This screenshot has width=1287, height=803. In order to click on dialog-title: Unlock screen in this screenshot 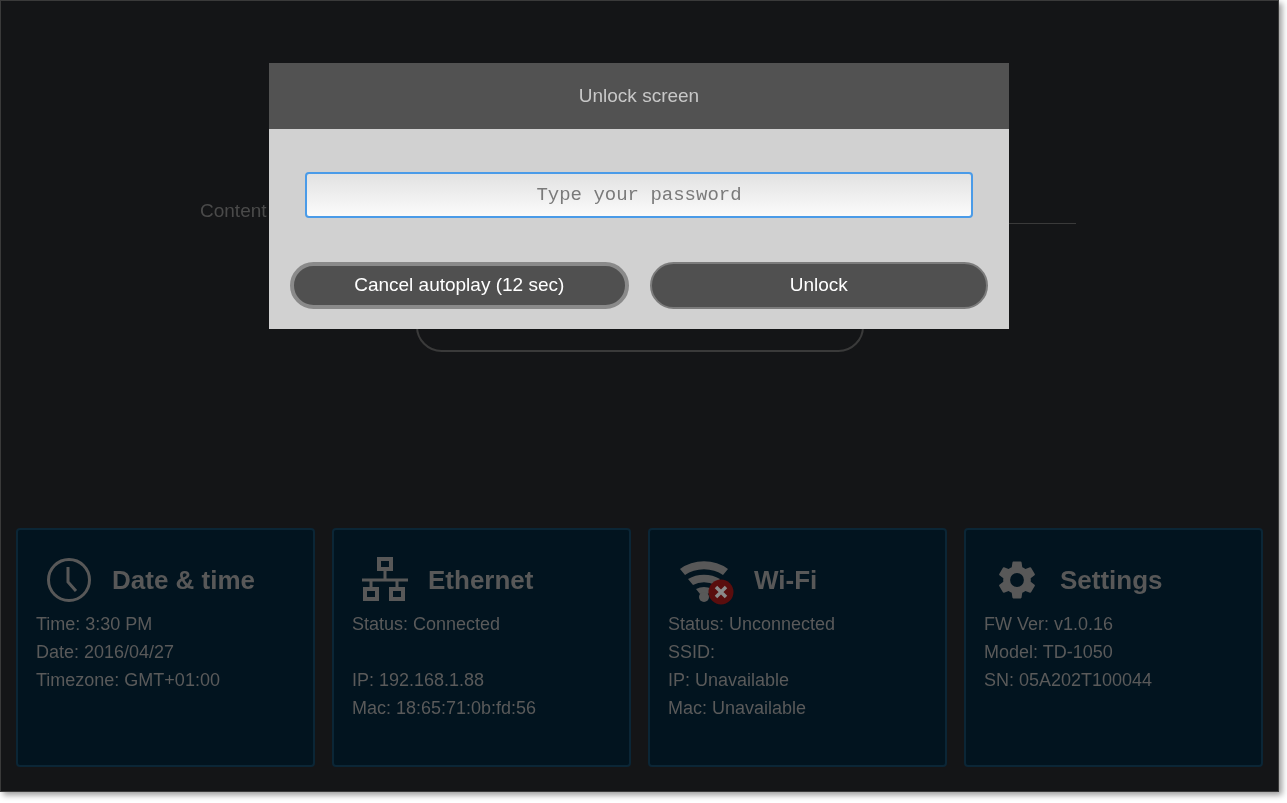, I will do `click(639, 95)`.